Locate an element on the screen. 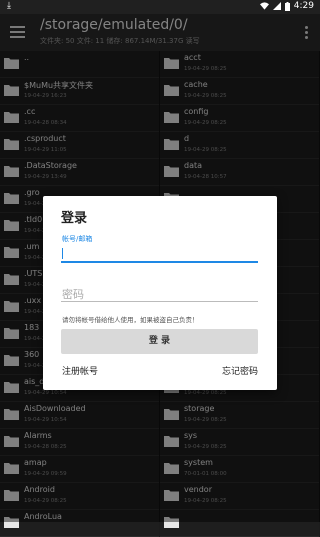 This screenshot has height=537, width=320. warning-text: 请勿将帐号借给他人使用，如果被盗自己负责！ is located at coordinates (130, 320).